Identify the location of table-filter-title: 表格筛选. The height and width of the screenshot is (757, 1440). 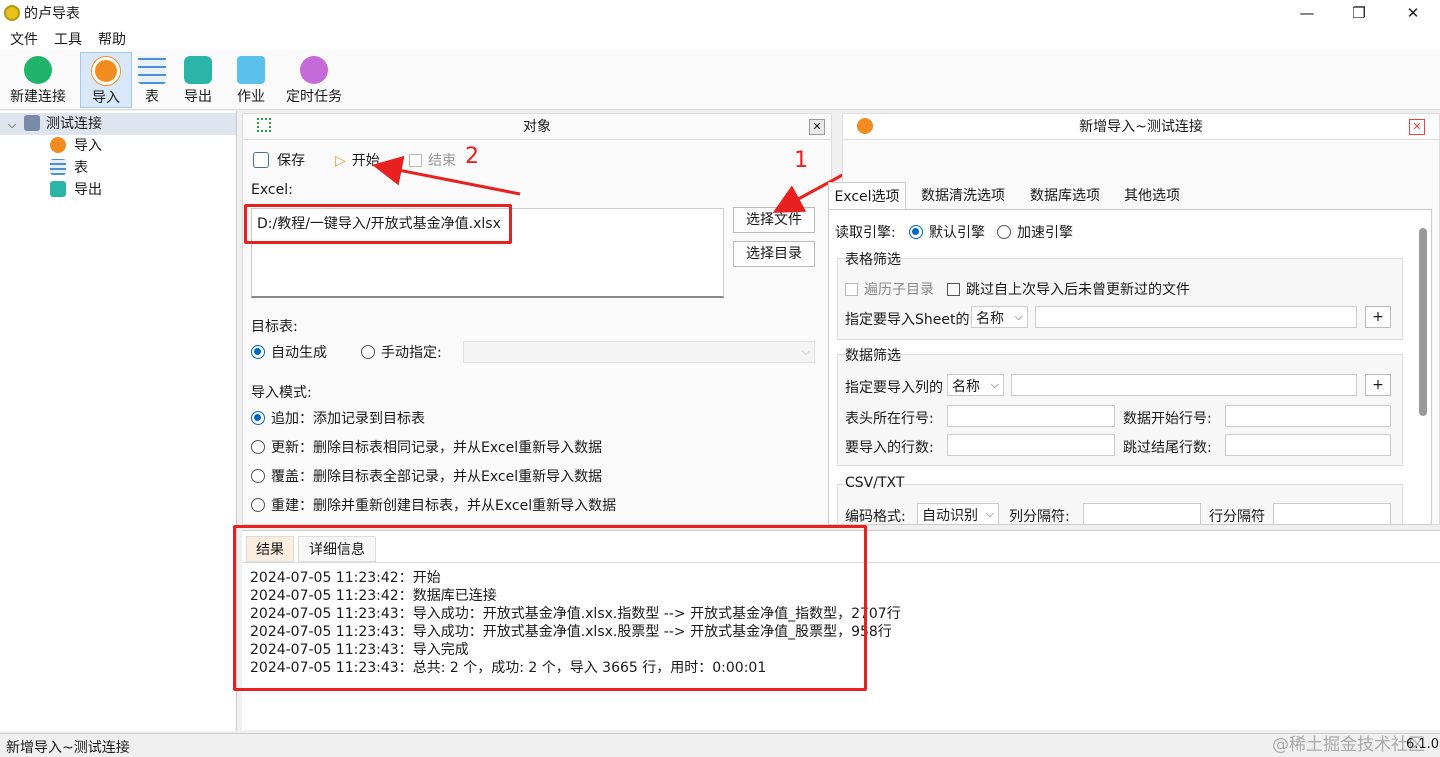
(873, 260).